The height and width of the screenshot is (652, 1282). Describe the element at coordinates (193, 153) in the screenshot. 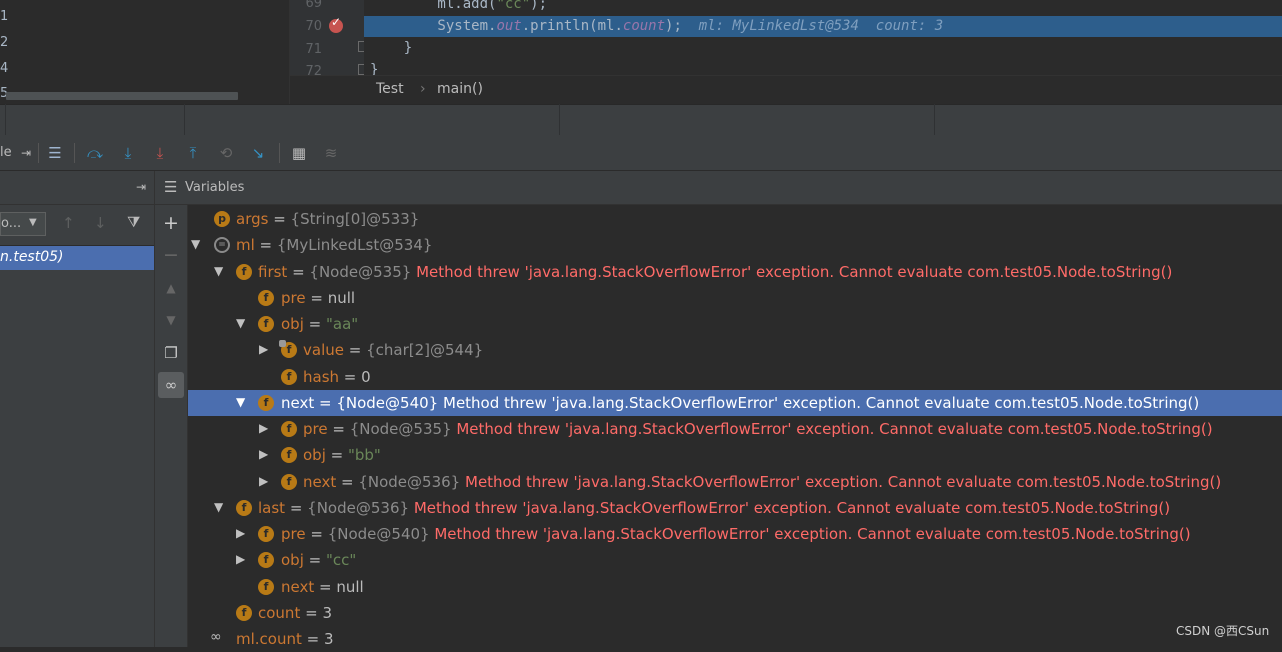

I see `step-out-icon: ⤒` at that location.